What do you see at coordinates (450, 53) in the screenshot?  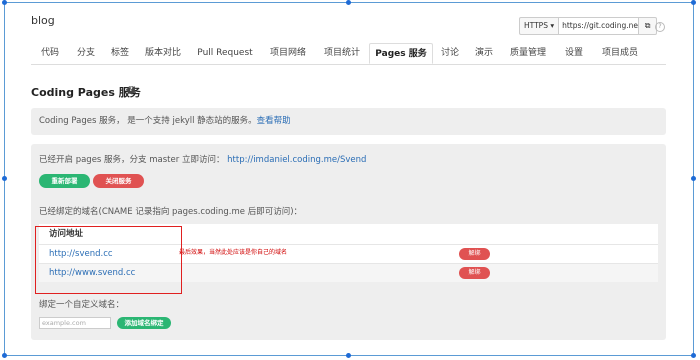 I see `tab-discussion: 讨论` at bounding box center [450, 53].